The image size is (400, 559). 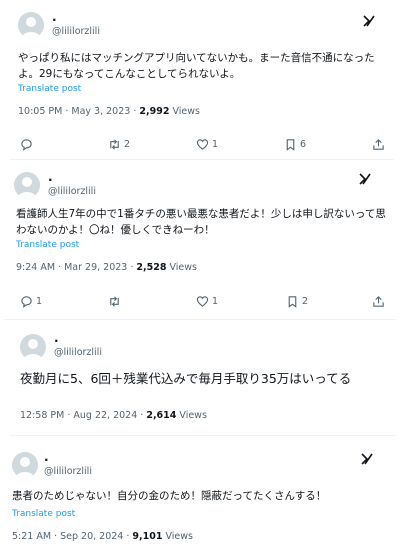 I want to click on tweet-timestamp: 5:21 AM · Sep 20, 2024 · 9,101 Views, so click(x=102, y=536).